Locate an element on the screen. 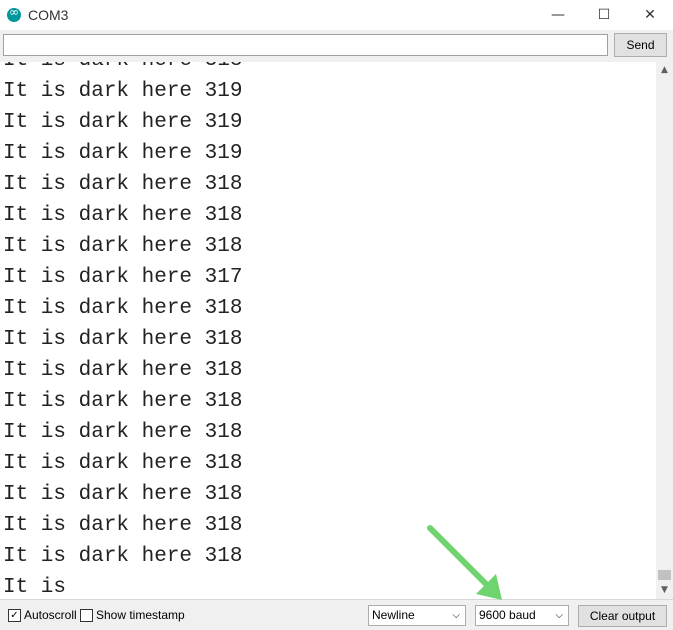 This screenshot has height=630, width=673. autoscroll-checkbox: ✓ is located at coordinates (14, 615).